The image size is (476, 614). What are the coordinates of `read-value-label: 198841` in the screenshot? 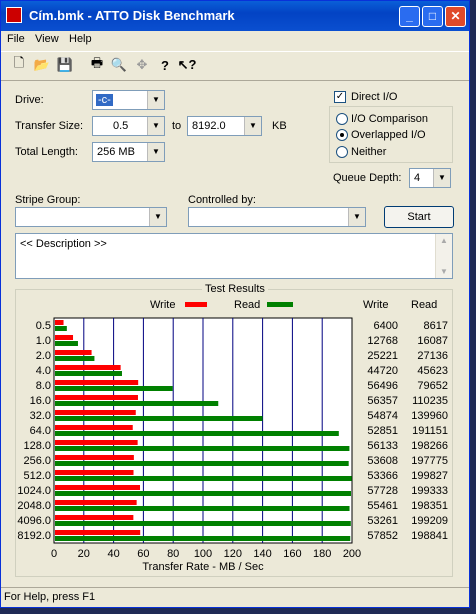 It's located at (429, 536).